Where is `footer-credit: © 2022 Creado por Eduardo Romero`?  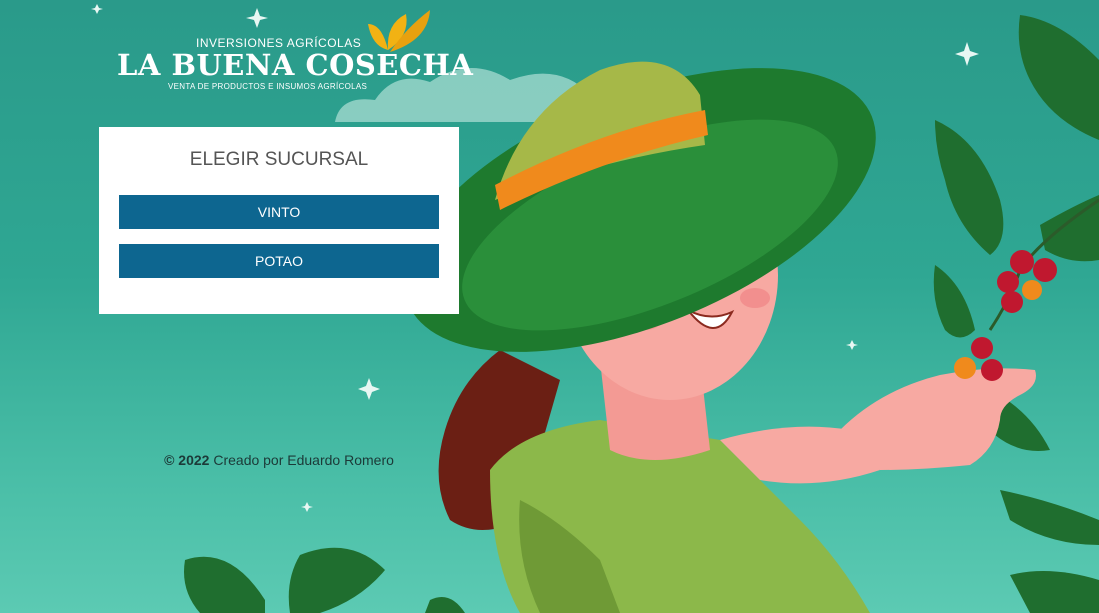
footer-credit: © 2022 Creado por Eduardo Romero is located at coordinates (279, 460).